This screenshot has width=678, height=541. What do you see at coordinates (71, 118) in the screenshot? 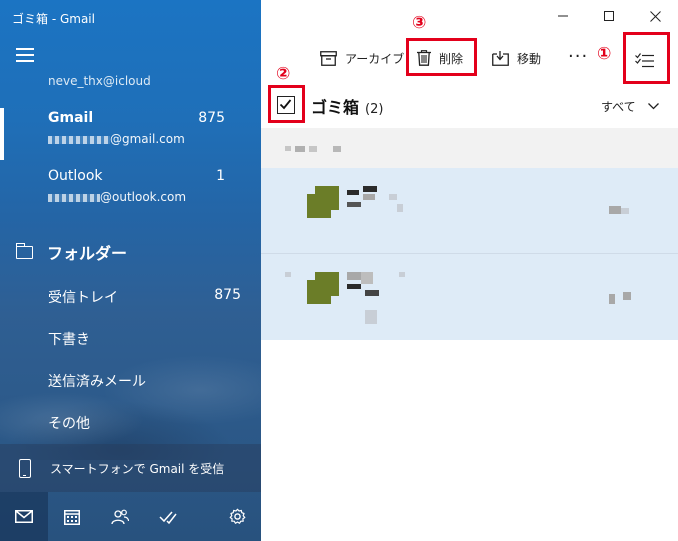
I see `account-name: Gmail` at bounding box center [71, 118].